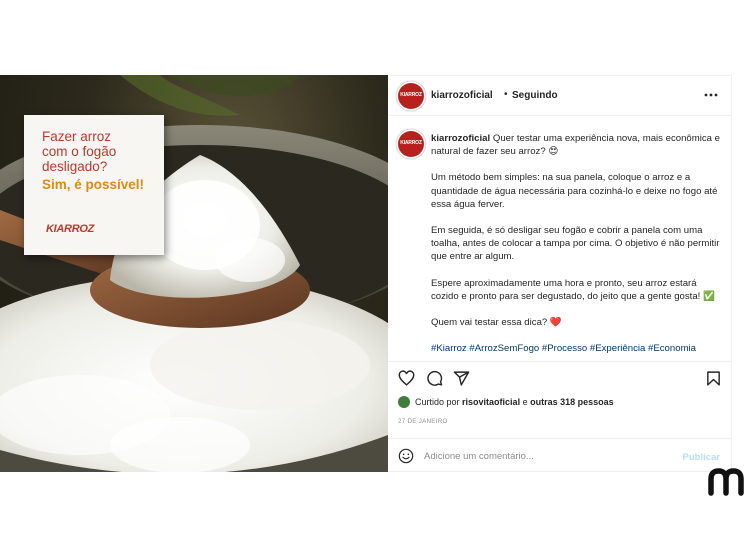  I want to click on card-line: Fazer arroz, so click(77, 136).